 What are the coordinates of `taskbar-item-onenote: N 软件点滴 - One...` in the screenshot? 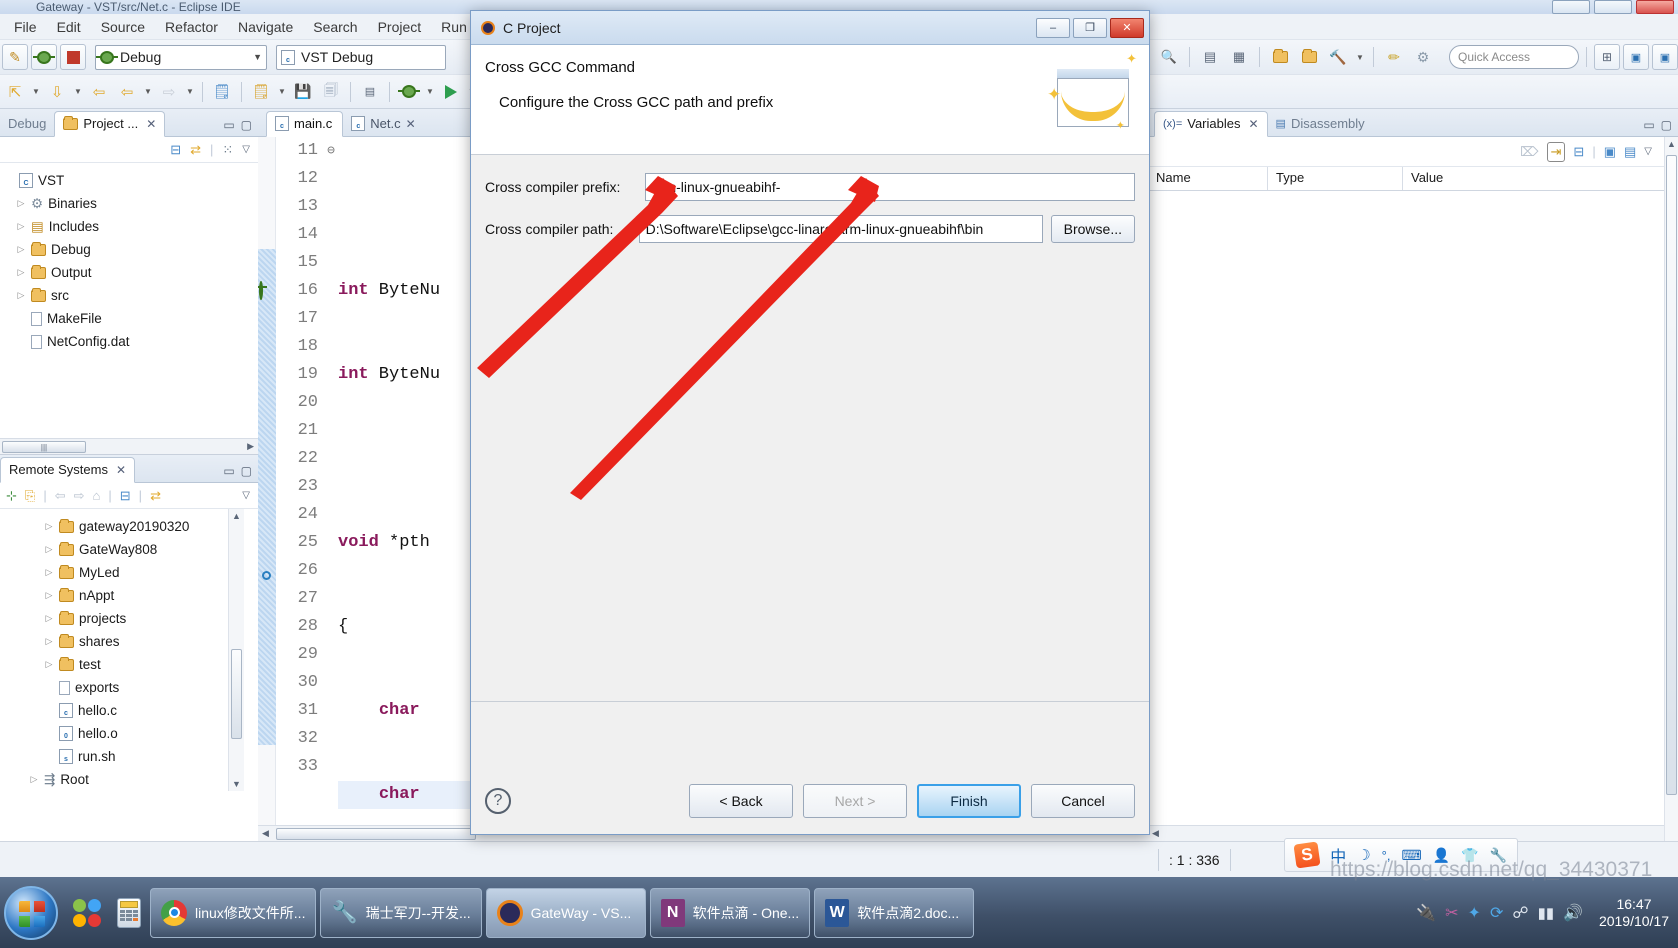 It's located at (730, 912).